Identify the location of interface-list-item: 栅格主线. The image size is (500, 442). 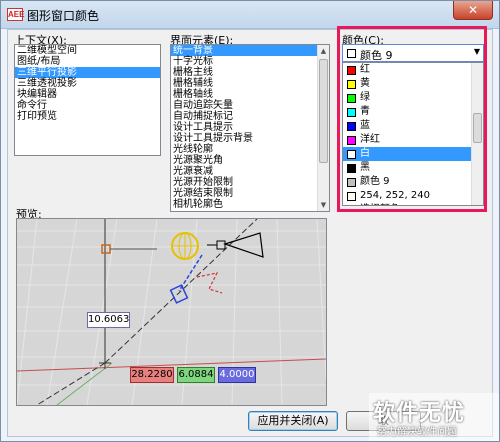
(244, 72).